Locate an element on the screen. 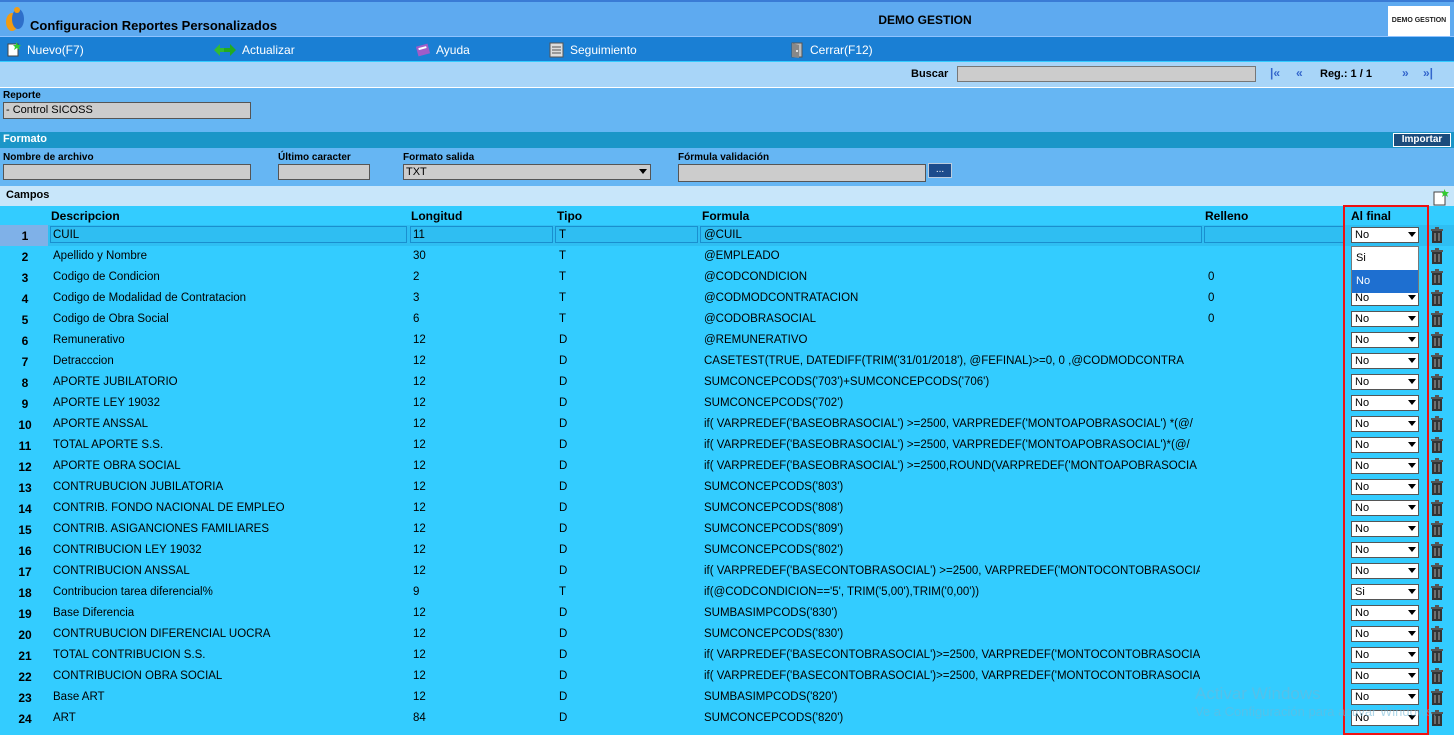  validation-input is located at coordinates (802, 173).